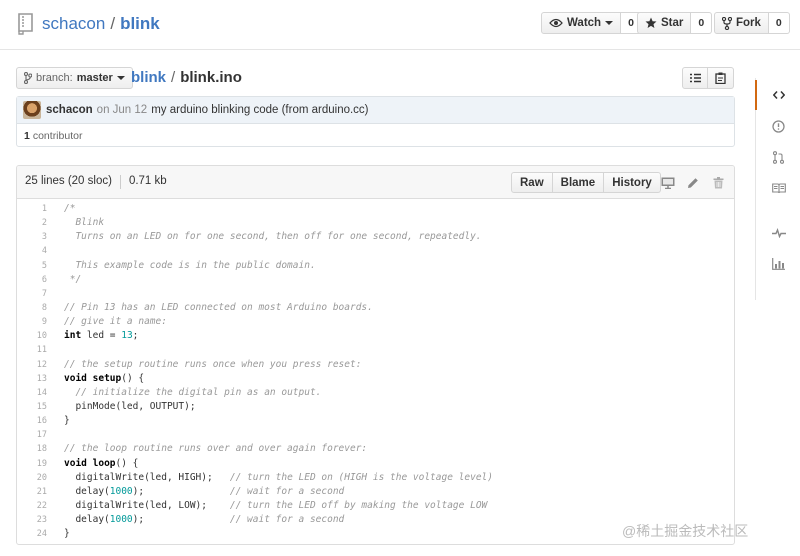  Describe the element at coordinates (33, 294) in the screenshot. I see `line-number: 7` at that location.